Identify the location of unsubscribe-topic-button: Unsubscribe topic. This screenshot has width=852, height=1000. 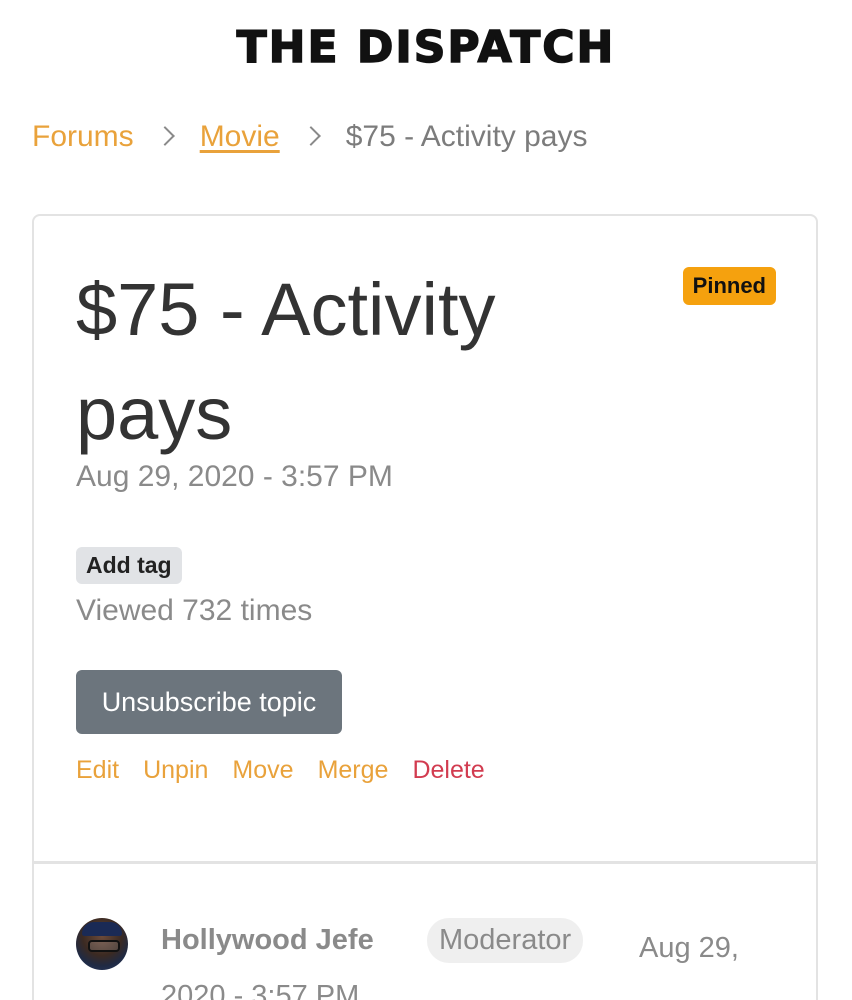
(209, 702).